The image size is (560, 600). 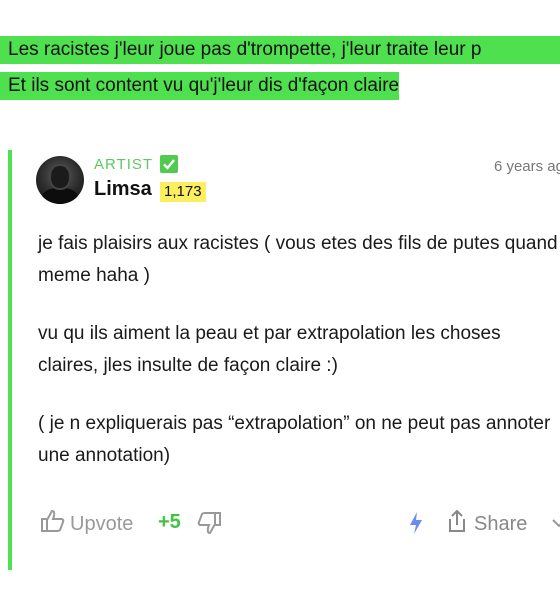 I want to click on author-username: Limsa, so click(x=123, y=189).